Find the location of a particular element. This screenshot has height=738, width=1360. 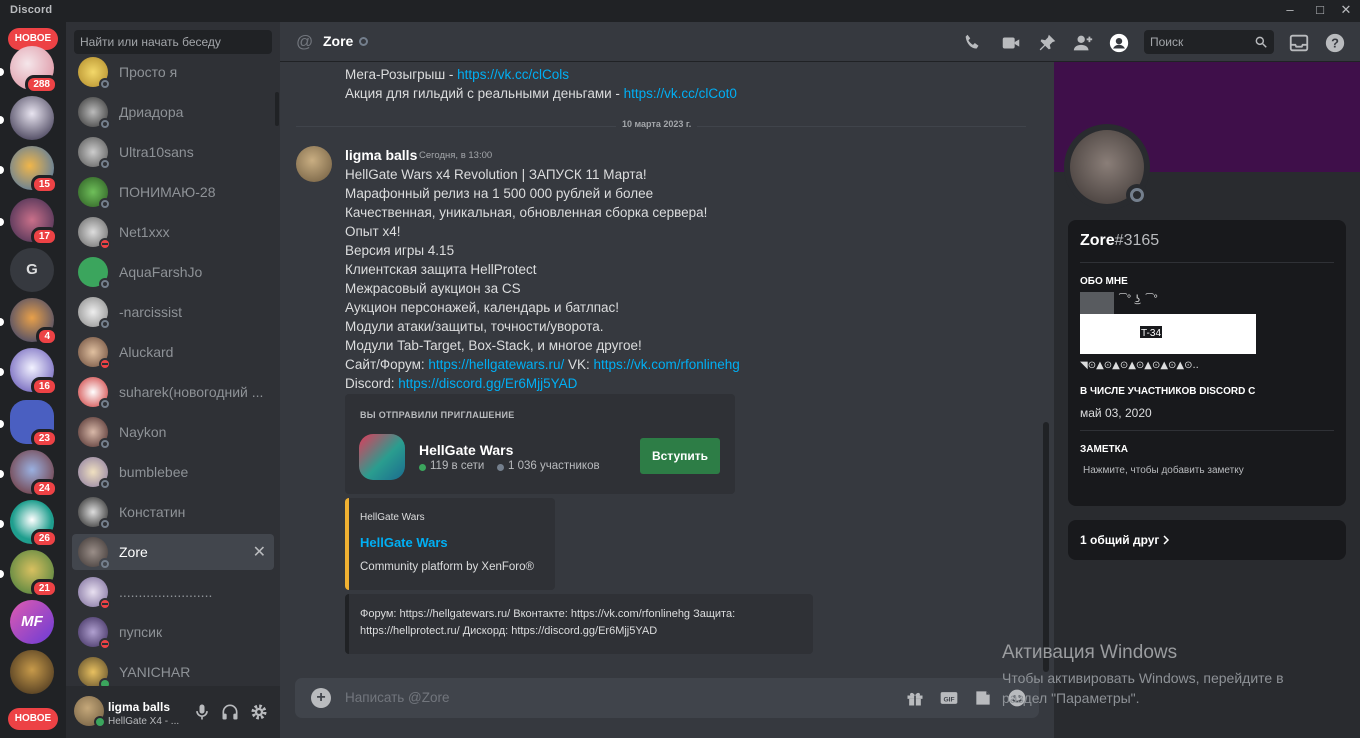

online-dot-icon is located at coordinates (422, 467).